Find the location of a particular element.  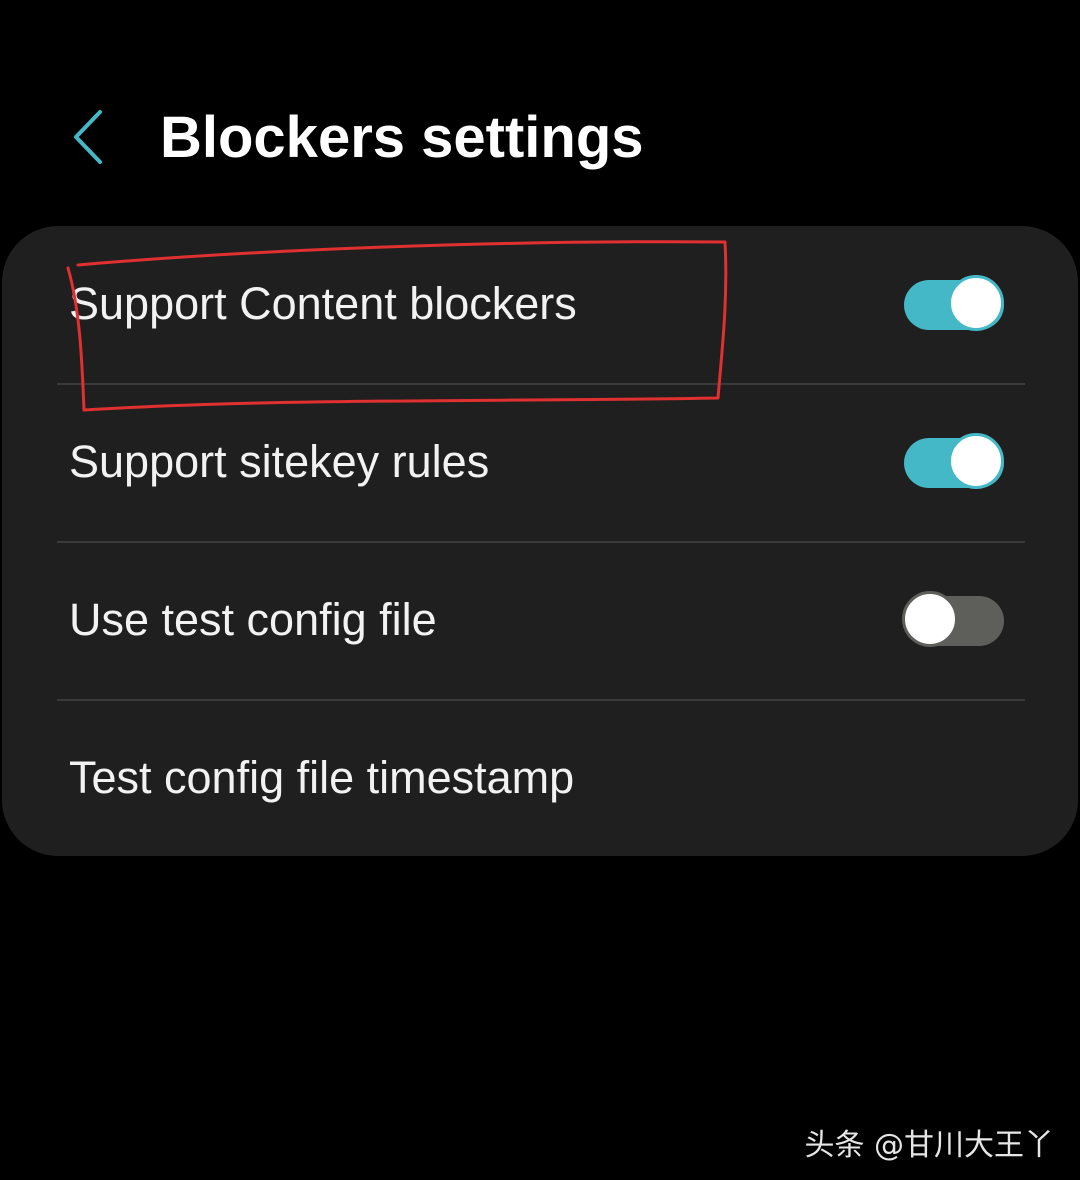

setting-row-use-test-config-file: Use test config file is located at coordinates (540, 621).